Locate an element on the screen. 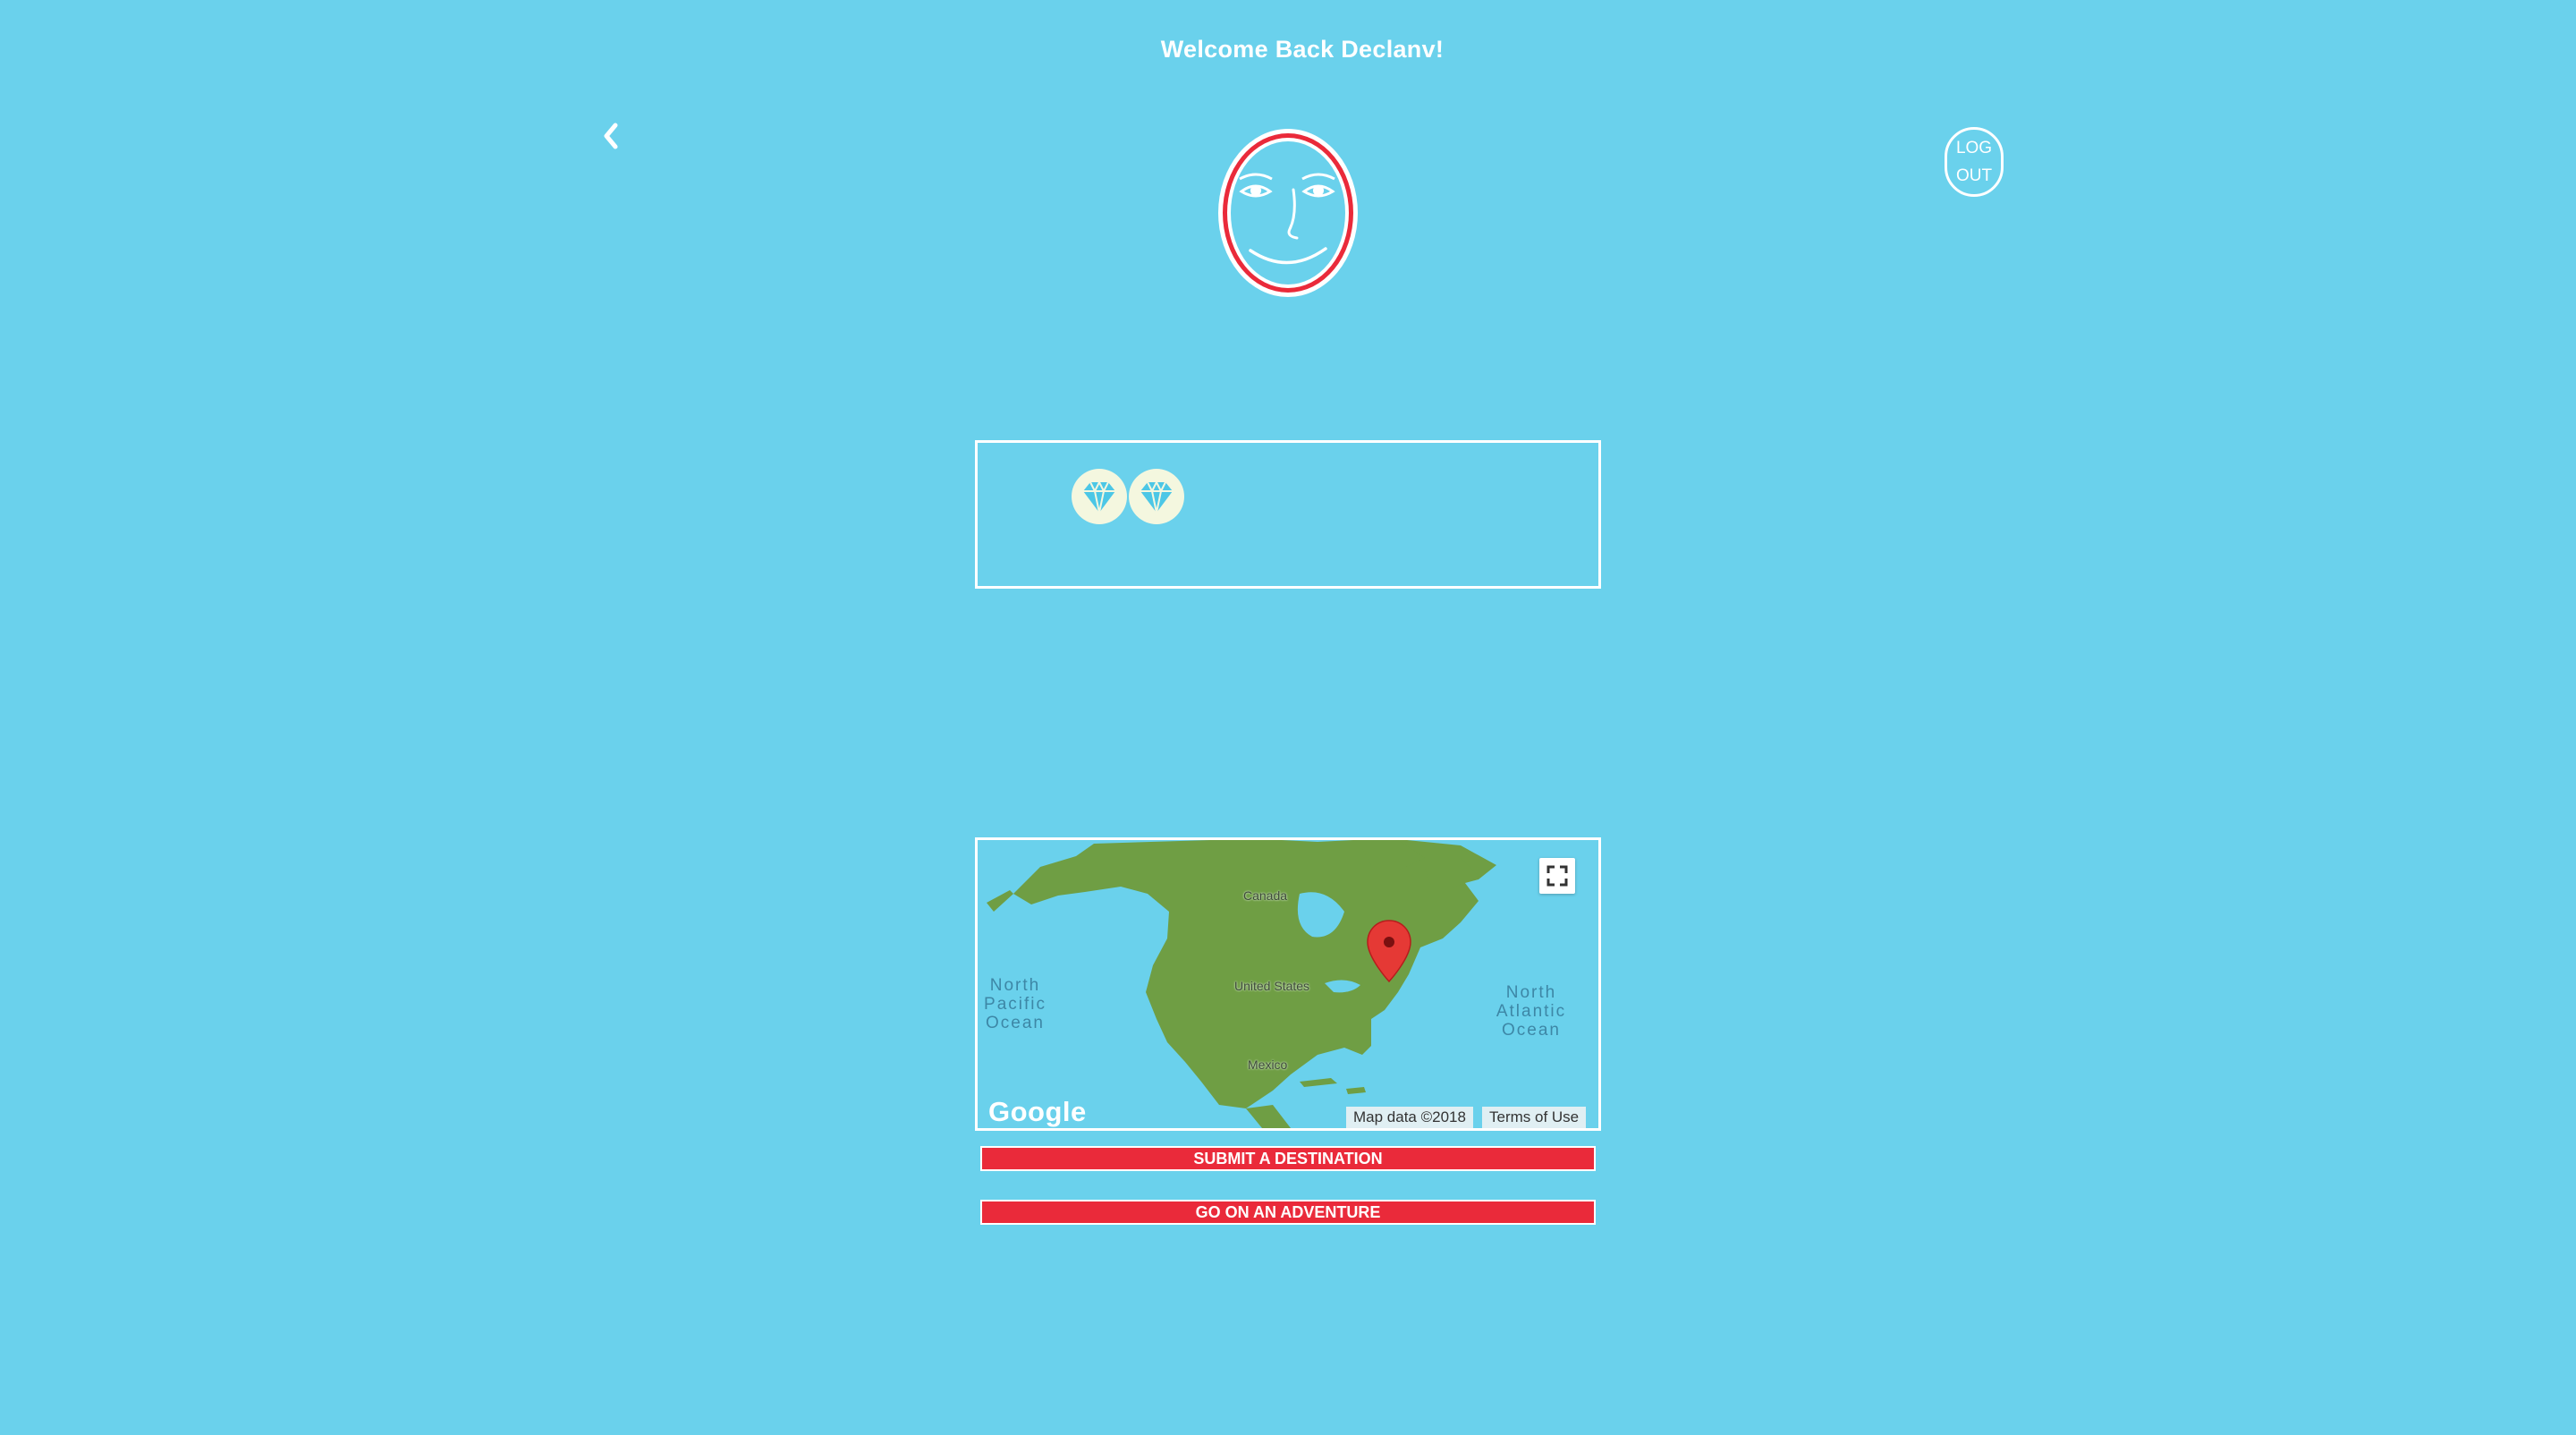 This screenshot has height=1435, width=2576. smiling-face-avatar-icon is located at coordinates (1288, 213).